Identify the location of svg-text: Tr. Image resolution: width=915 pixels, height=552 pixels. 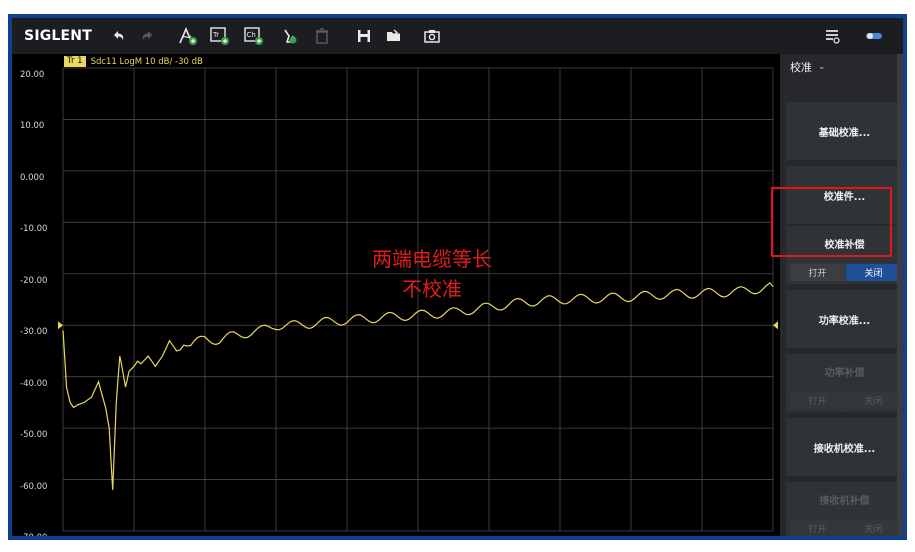
(215, 35).